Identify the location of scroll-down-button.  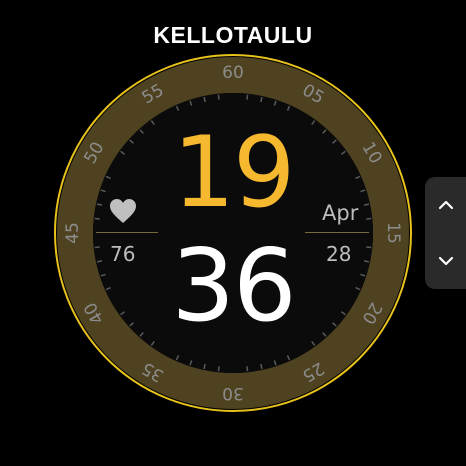
(445, 261).